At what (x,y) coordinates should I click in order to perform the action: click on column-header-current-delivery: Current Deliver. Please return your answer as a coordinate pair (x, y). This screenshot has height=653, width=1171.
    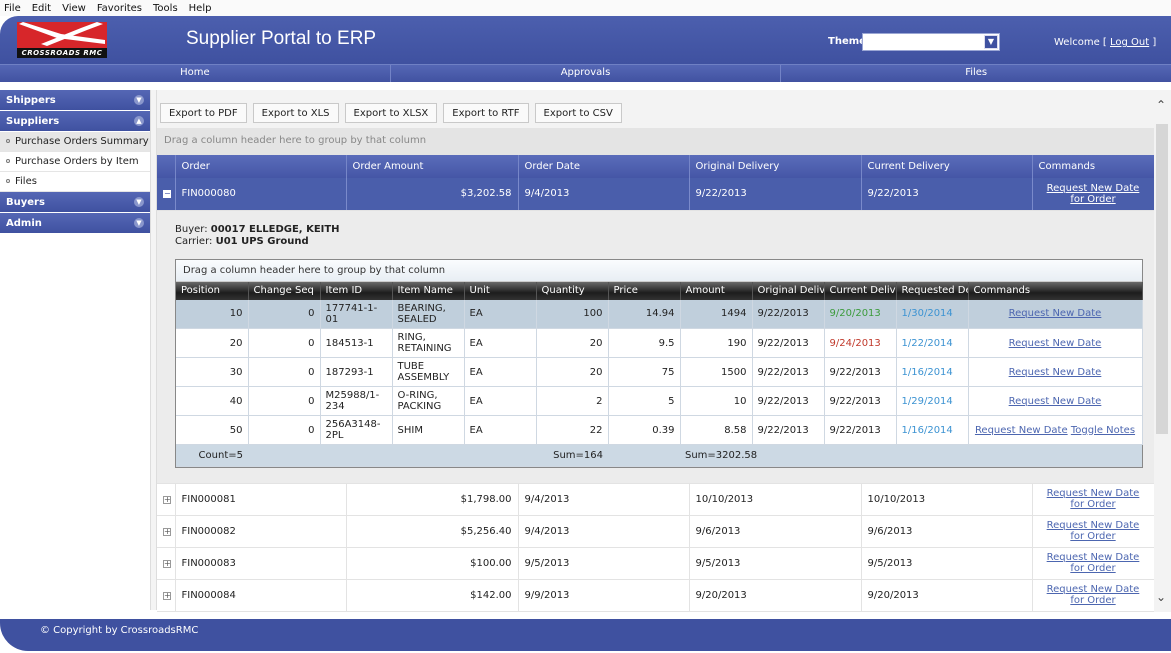
    Looking at the image, I should click on (860, 290).